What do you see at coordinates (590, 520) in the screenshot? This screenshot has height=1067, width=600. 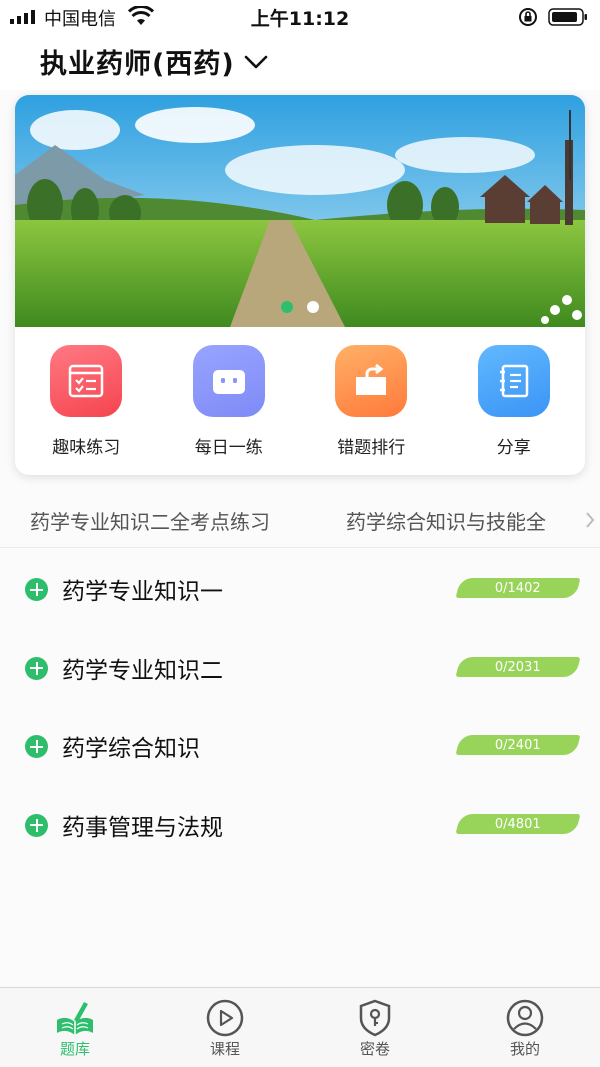 I see `chevron-right-icon` at bounding box center [590, 520].